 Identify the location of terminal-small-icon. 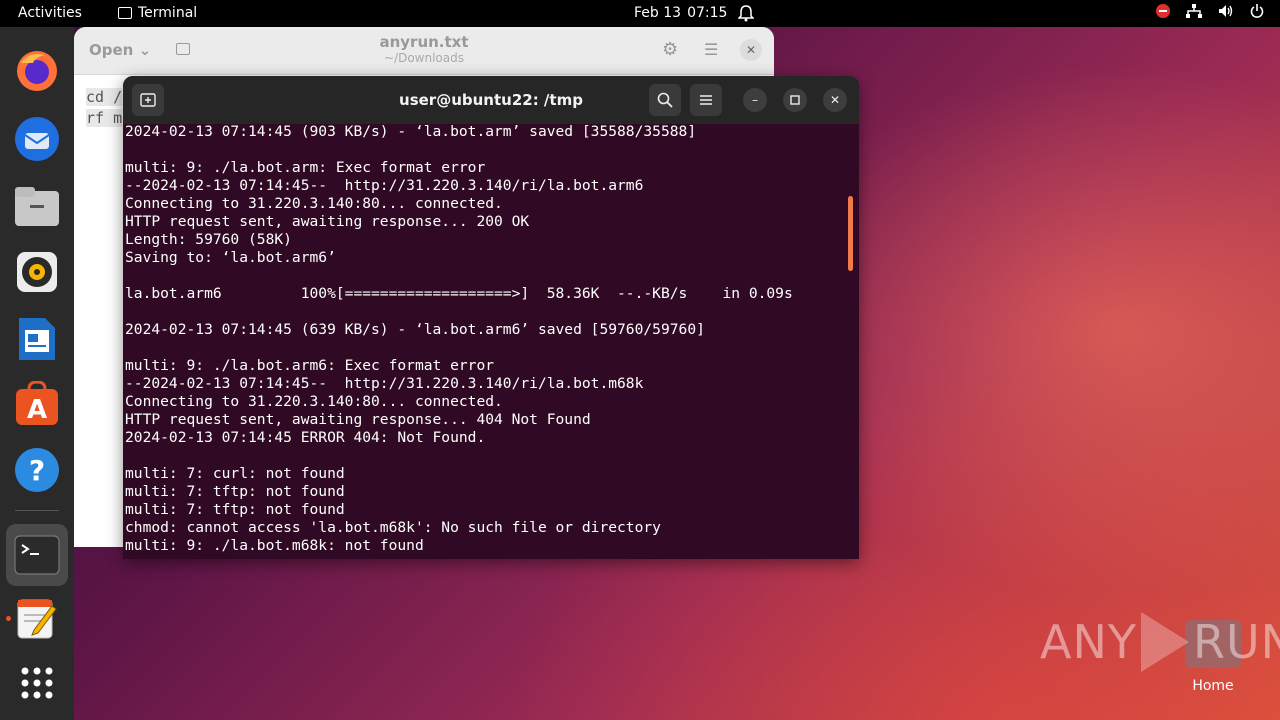
(125, 13).